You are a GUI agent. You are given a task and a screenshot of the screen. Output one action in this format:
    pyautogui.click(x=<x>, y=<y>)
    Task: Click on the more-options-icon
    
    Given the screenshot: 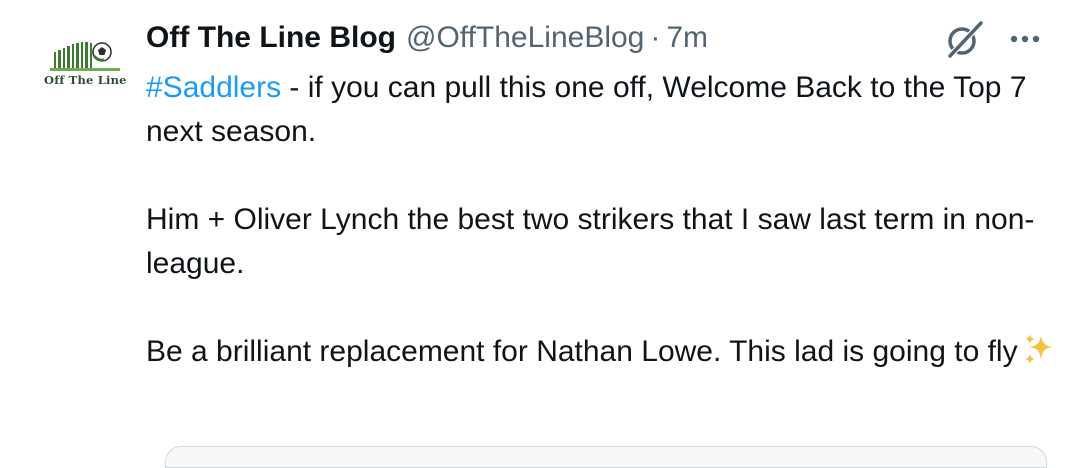 What is the action you would take?
    pyautogui.click(x=1025, y=39)
    